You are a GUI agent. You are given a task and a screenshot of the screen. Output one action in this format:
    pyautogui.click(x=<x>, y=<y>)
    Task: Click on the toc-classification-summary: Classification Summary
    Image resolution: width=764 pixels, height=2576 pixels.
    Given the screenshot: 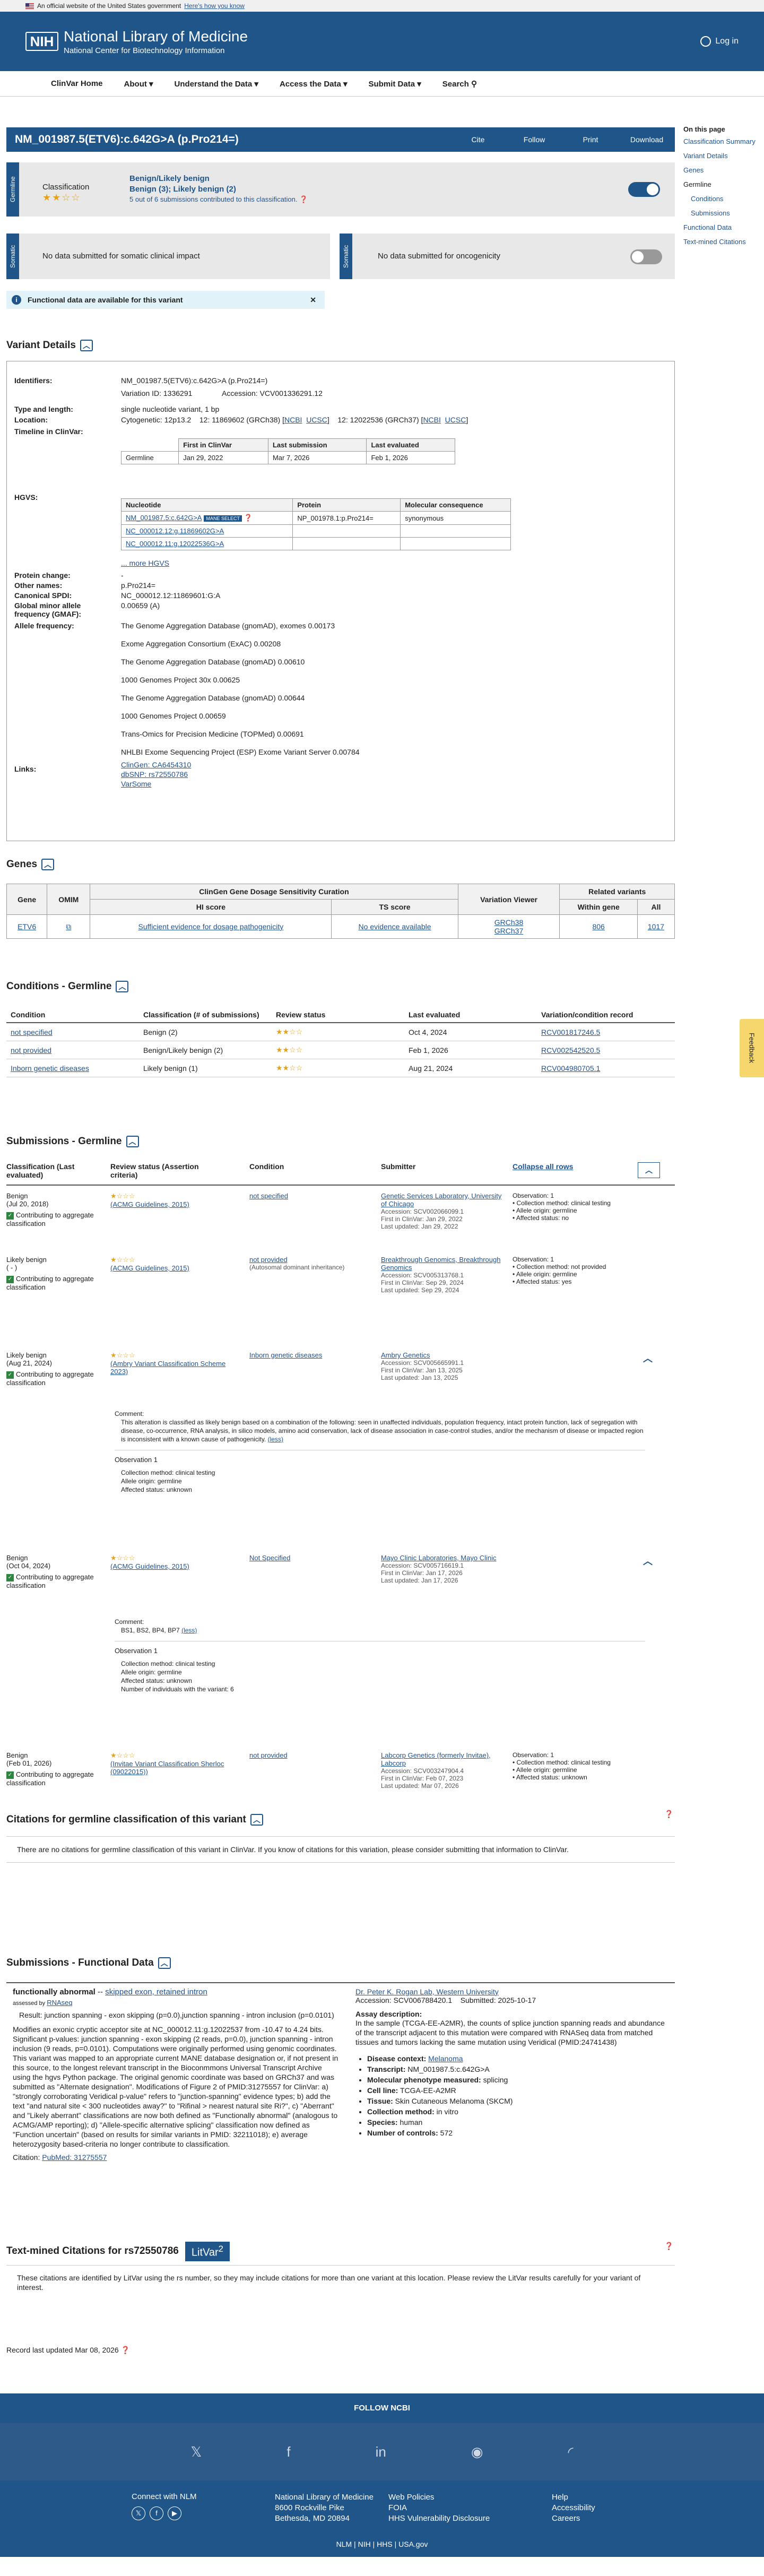 What is the action you would take?
    pyautogui.click(x=719, y=141)
    